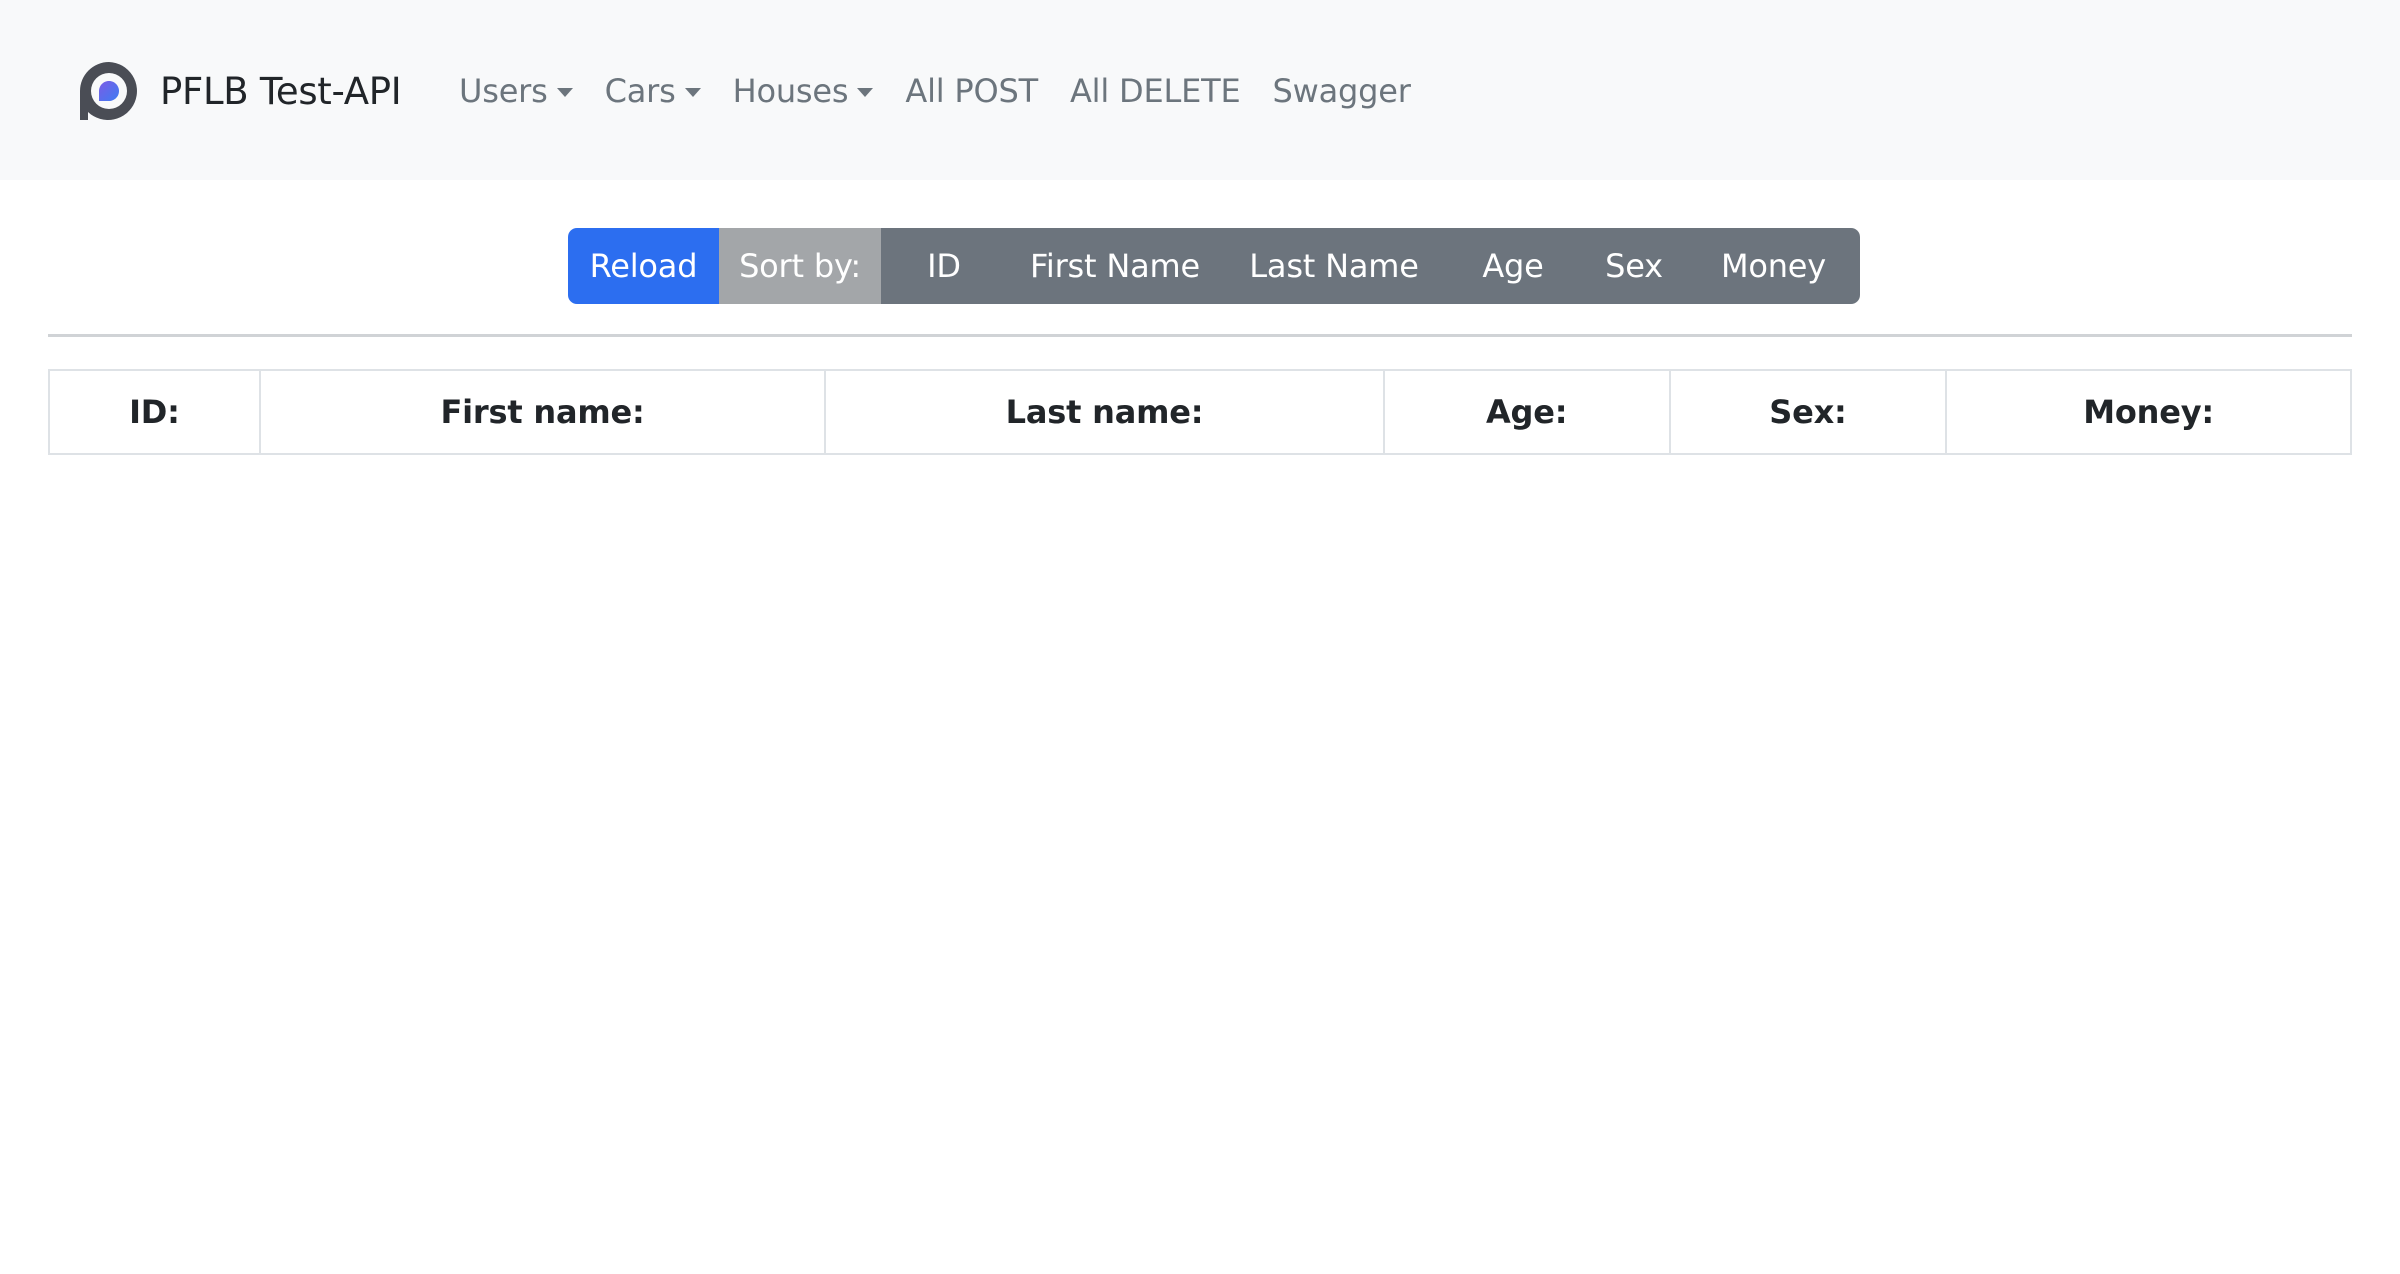 This screenshot has width=2400, height=1274. Describe the element at coordinates (1115, 266) in the screenshot. I see `sort-by-first-name-button: First Name` at that location.